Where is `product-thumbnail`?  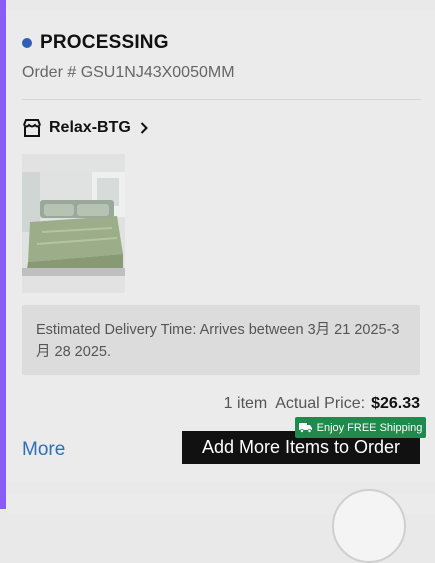 product-thumbnail is located at coordinates (73, 223).